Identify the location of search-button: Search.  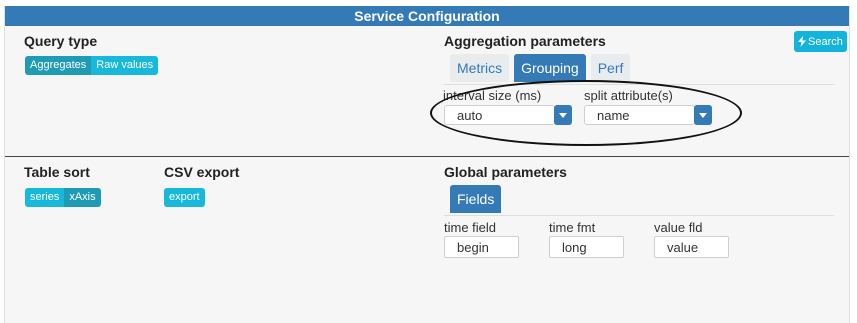
(820, 41).